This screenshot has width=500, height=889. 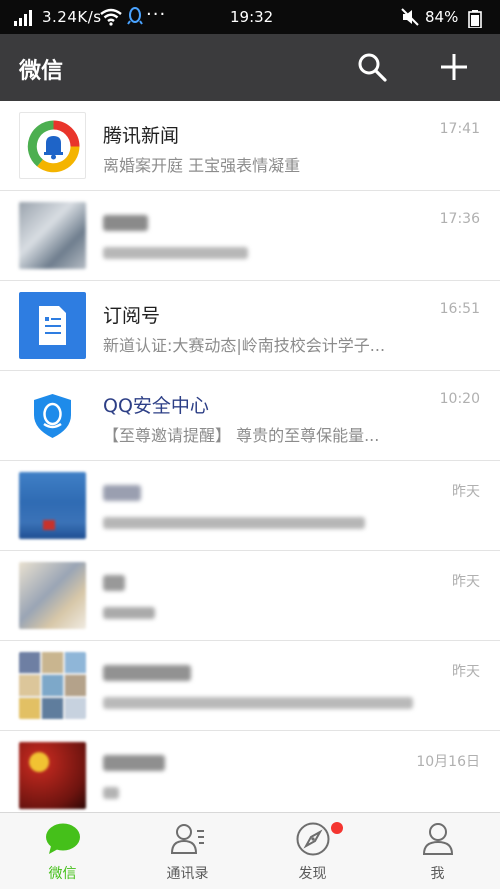 What do you see at coordinates (111, 17) in the screenshot?
I see `wifi-icon` at bounding box center [111, 17].